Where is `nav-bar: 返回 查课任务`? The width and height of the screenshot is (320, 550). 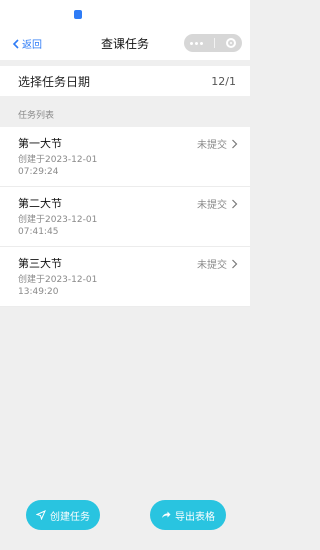 nav-bar: 返回 查课任务 is located at coordinates (125, 43).